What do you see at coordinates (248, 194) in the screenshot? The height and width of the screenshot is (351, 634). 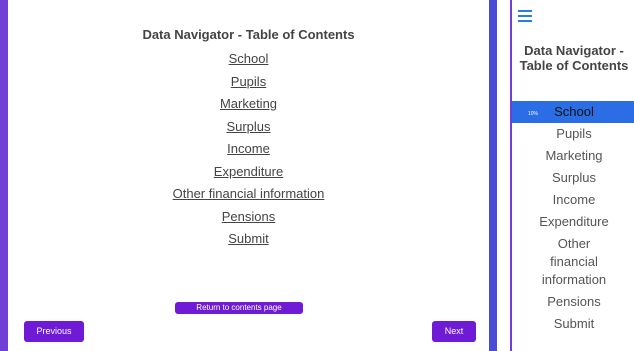 I see `toc-link-other-financial-information: Other financial information` at bounding box center [248, 194].